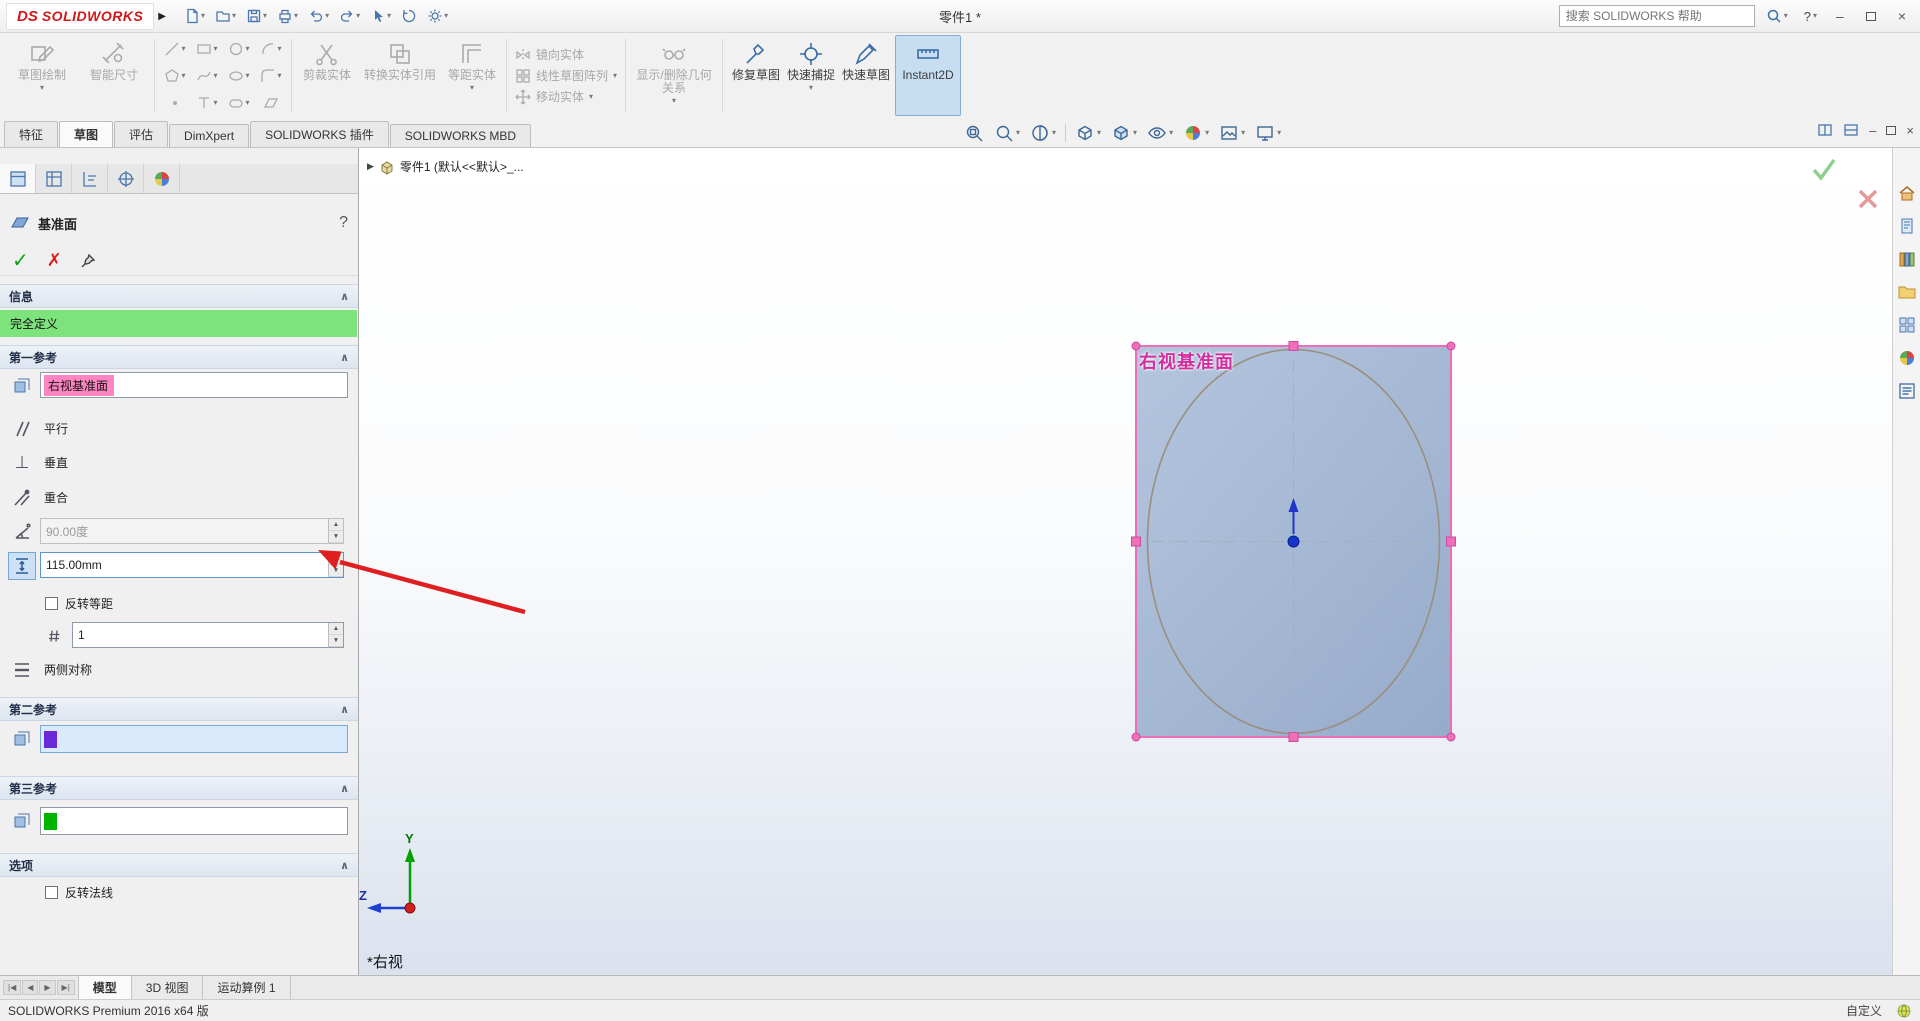  What do you see at coordinates (51, 603) in the screenshot?
I see `flip-offset-checkbox` at bounding box center [51, 603].